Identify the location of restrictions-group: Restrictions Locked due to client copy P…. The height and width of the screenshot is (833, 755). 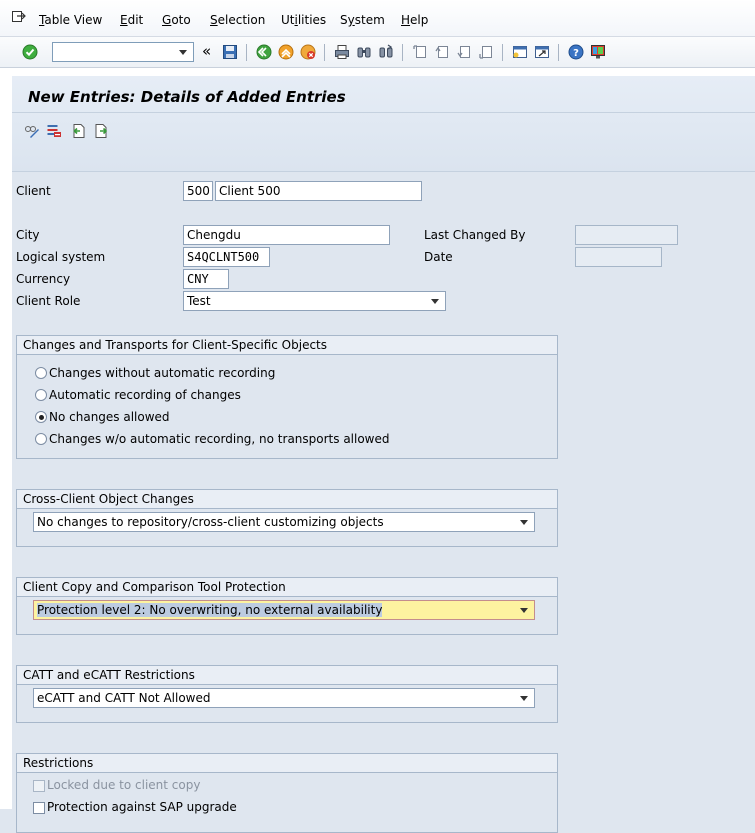
(287, 793).